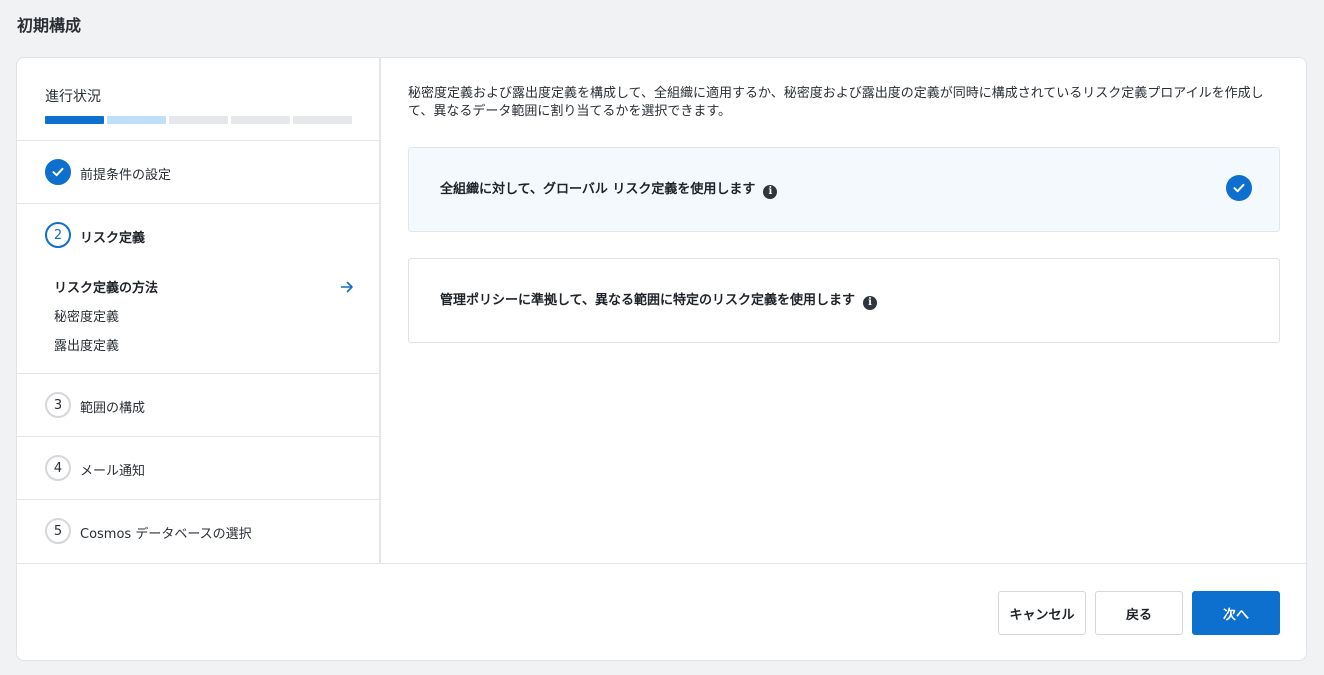 The height and width of the screenshot is (675, 1324). Describe the element at coordinates (58, 172) in the screenshot. I see `step-complete-check-icon` at that location.